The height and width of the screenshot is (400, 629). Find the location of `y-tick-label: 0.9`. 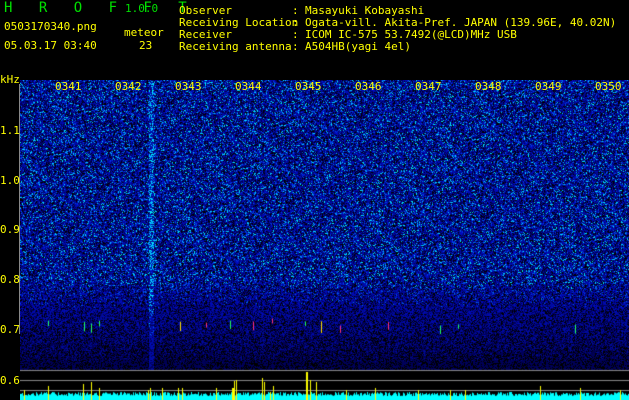

y-tick-label: 0.9 is located at coordinates (10, 229).